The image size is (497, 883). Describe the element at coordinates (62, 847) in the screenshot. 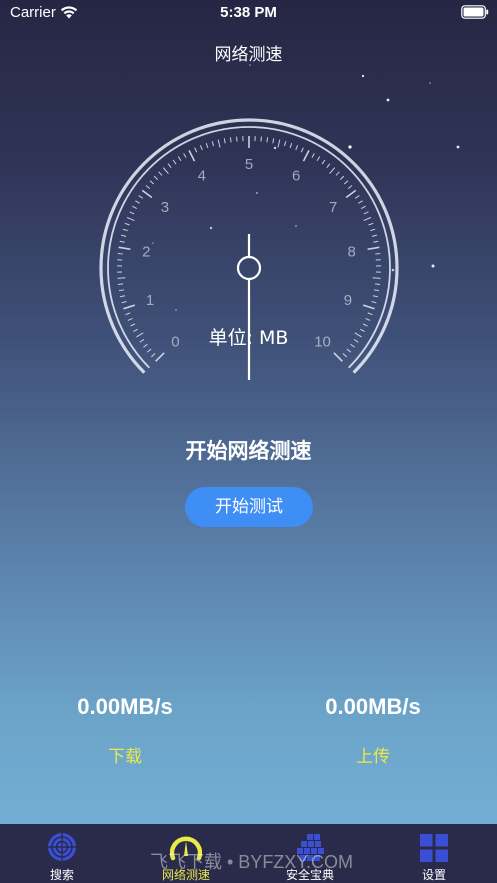

I see `radar-icon` at that location.